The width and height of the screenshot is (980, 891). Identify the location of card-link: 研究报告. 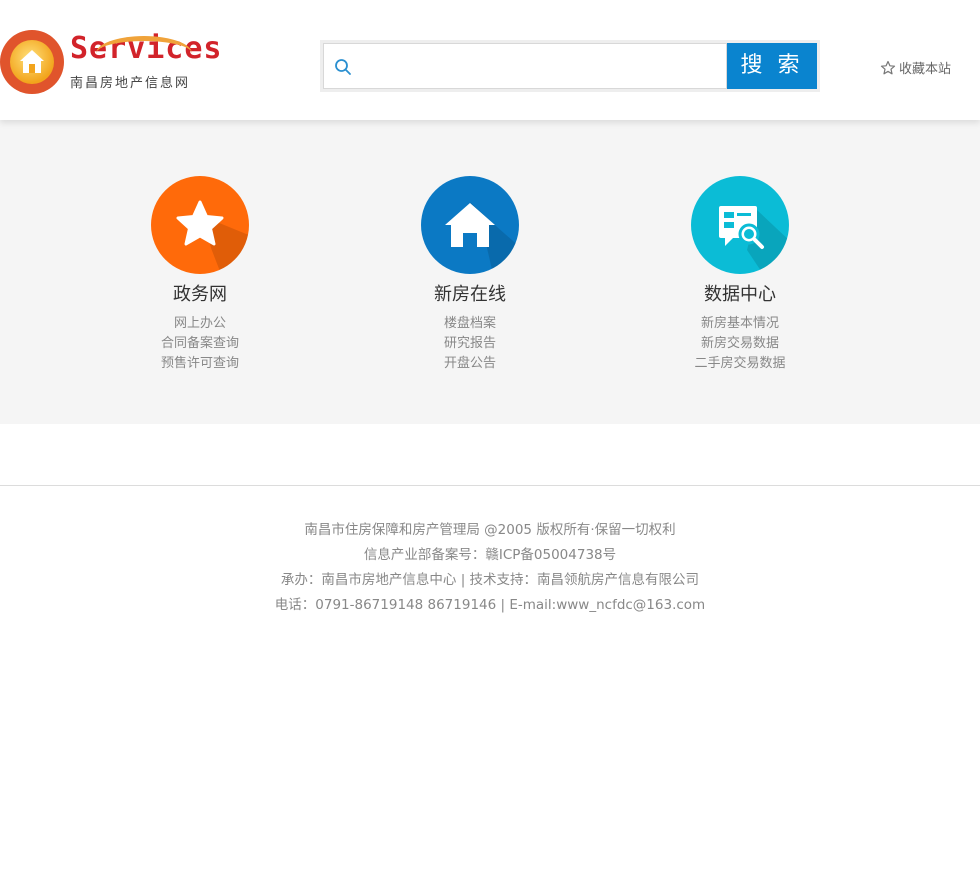
(470, 344).